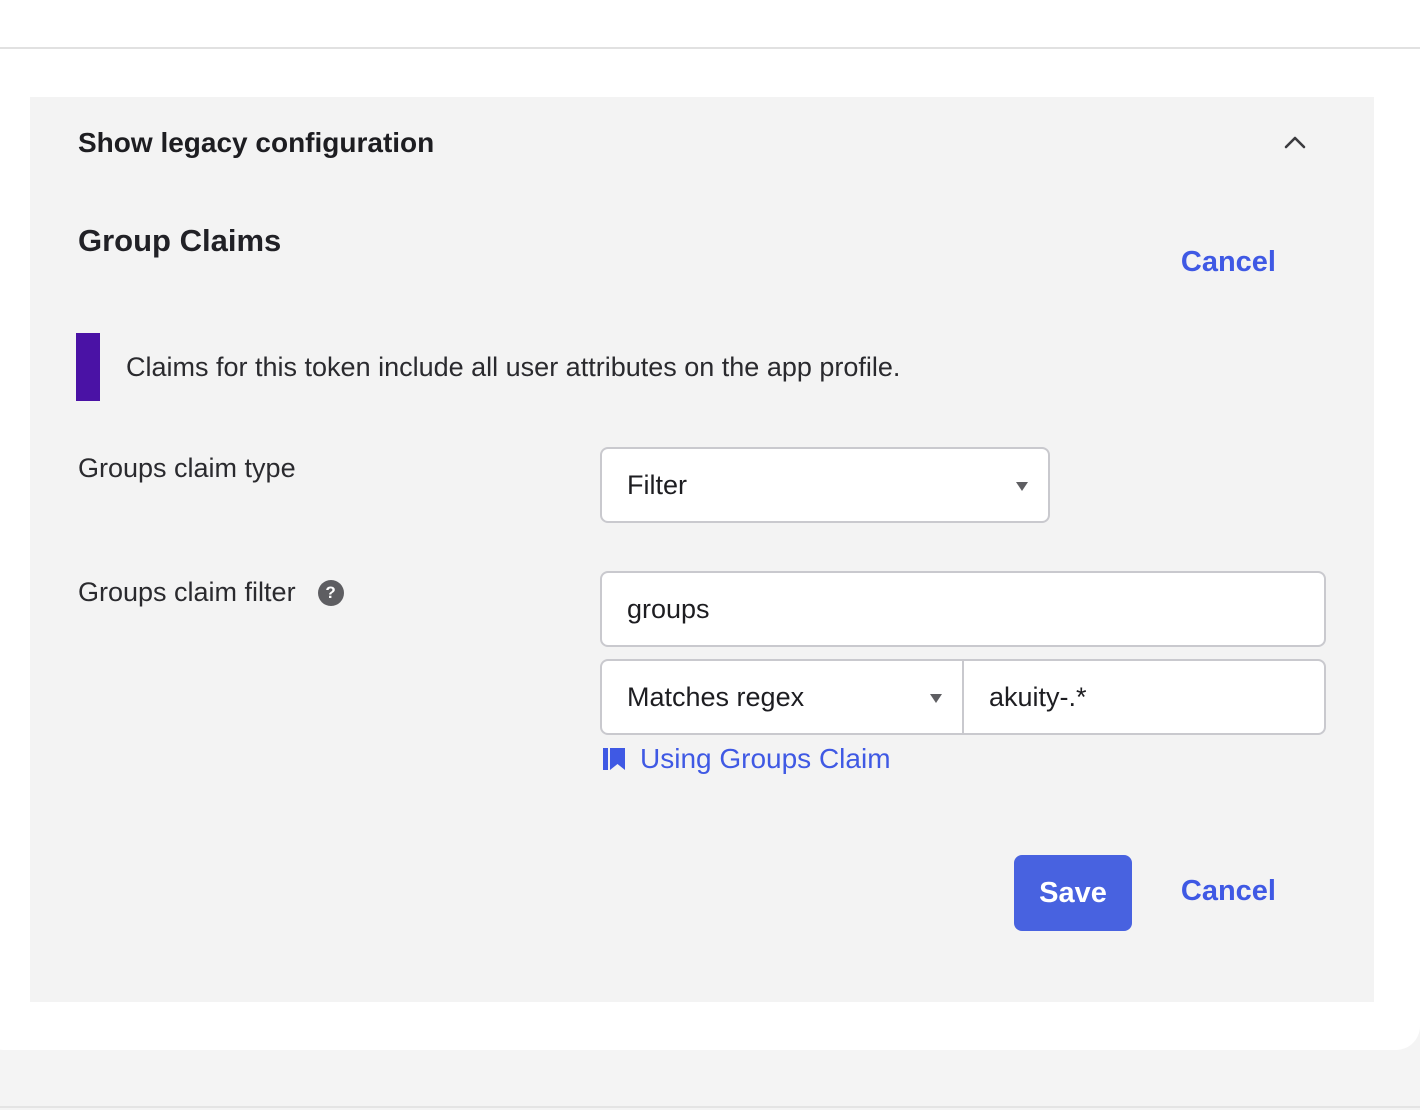 Image resolution: width=1420 pixels, height=1110 pixels. What do you see at coordinates (1228, 891) in the screenshot?
I see `cancel-button: Cancel` at bounding box center [1228, 891].